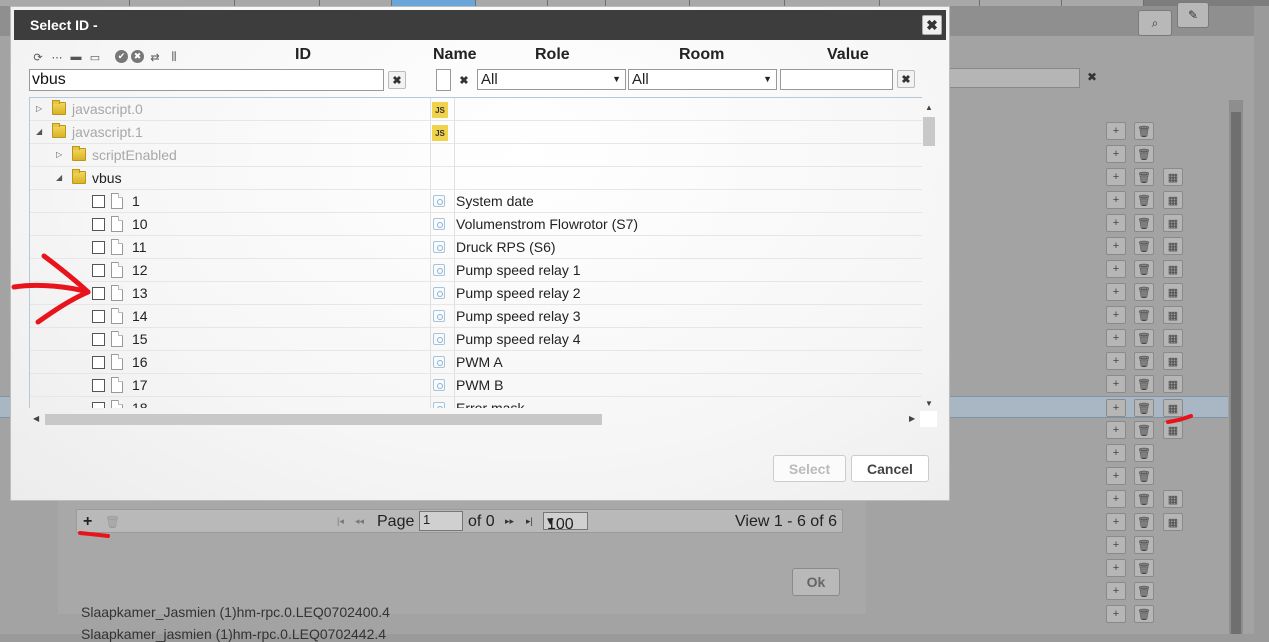 The height and width of the screenshot is (642, 1269). What do you see at coordinates (476, 155) in the screenshot?
I see `tree-row: ▷ scriptEnabled` at bounding box center [476, 155].